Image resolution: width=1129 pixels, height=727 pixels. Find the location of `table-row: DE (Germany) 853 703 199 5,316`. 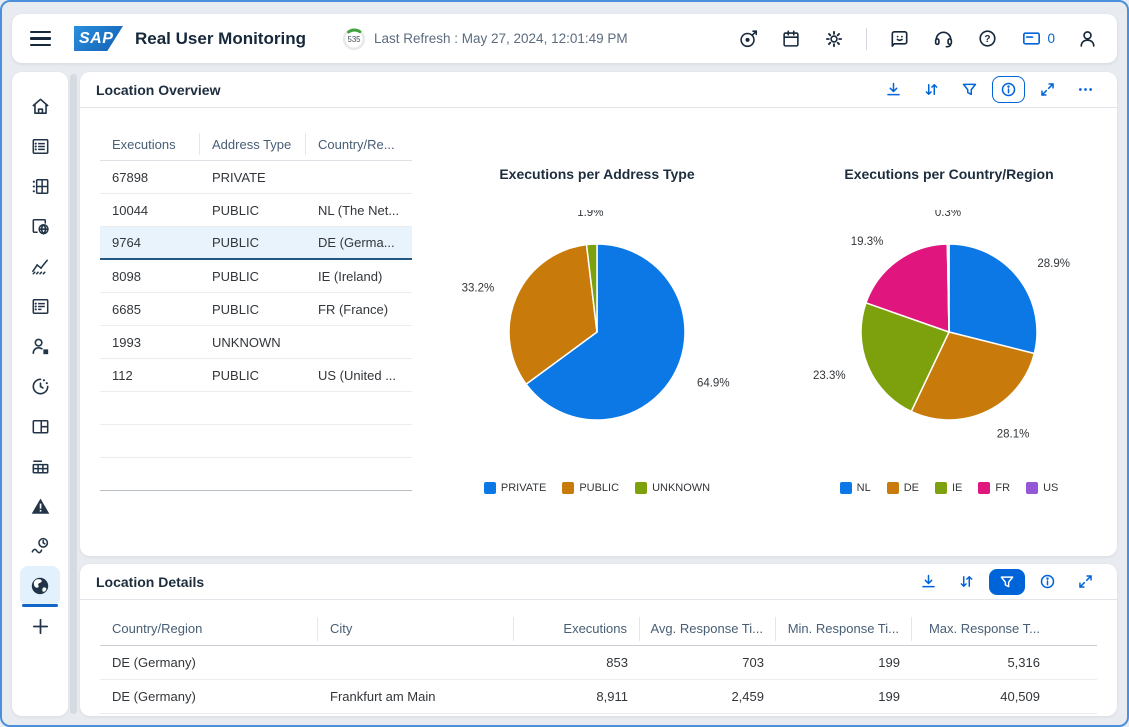

table-row: DE (Germany) 853 703 199 5,316 is located at coordinates (598, 663).